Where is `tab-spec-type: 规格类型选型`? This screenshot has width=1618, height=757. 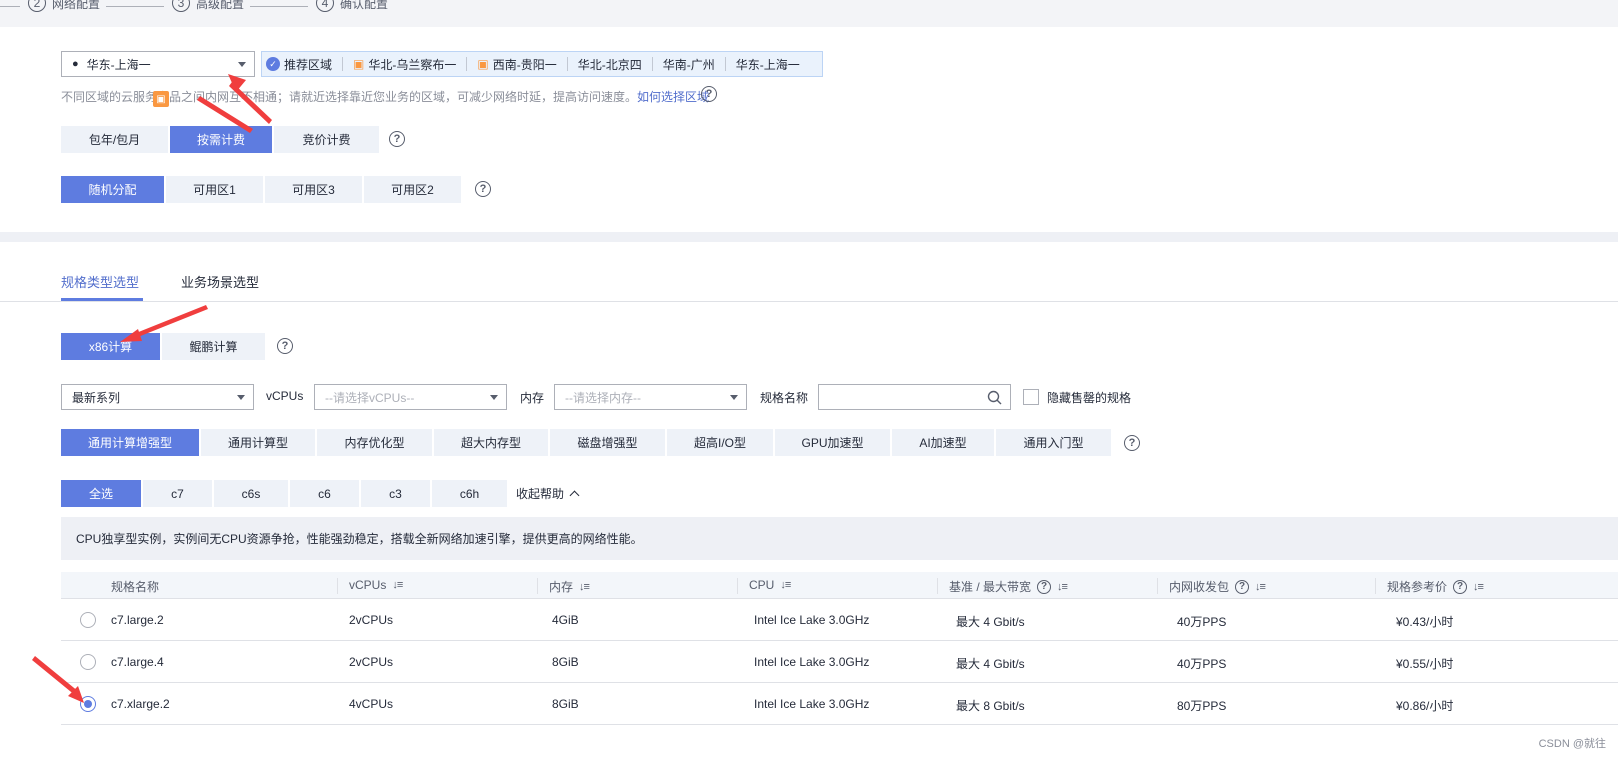
tab-spec-type: 规格类型选型 is located at coordinates (100, 281).